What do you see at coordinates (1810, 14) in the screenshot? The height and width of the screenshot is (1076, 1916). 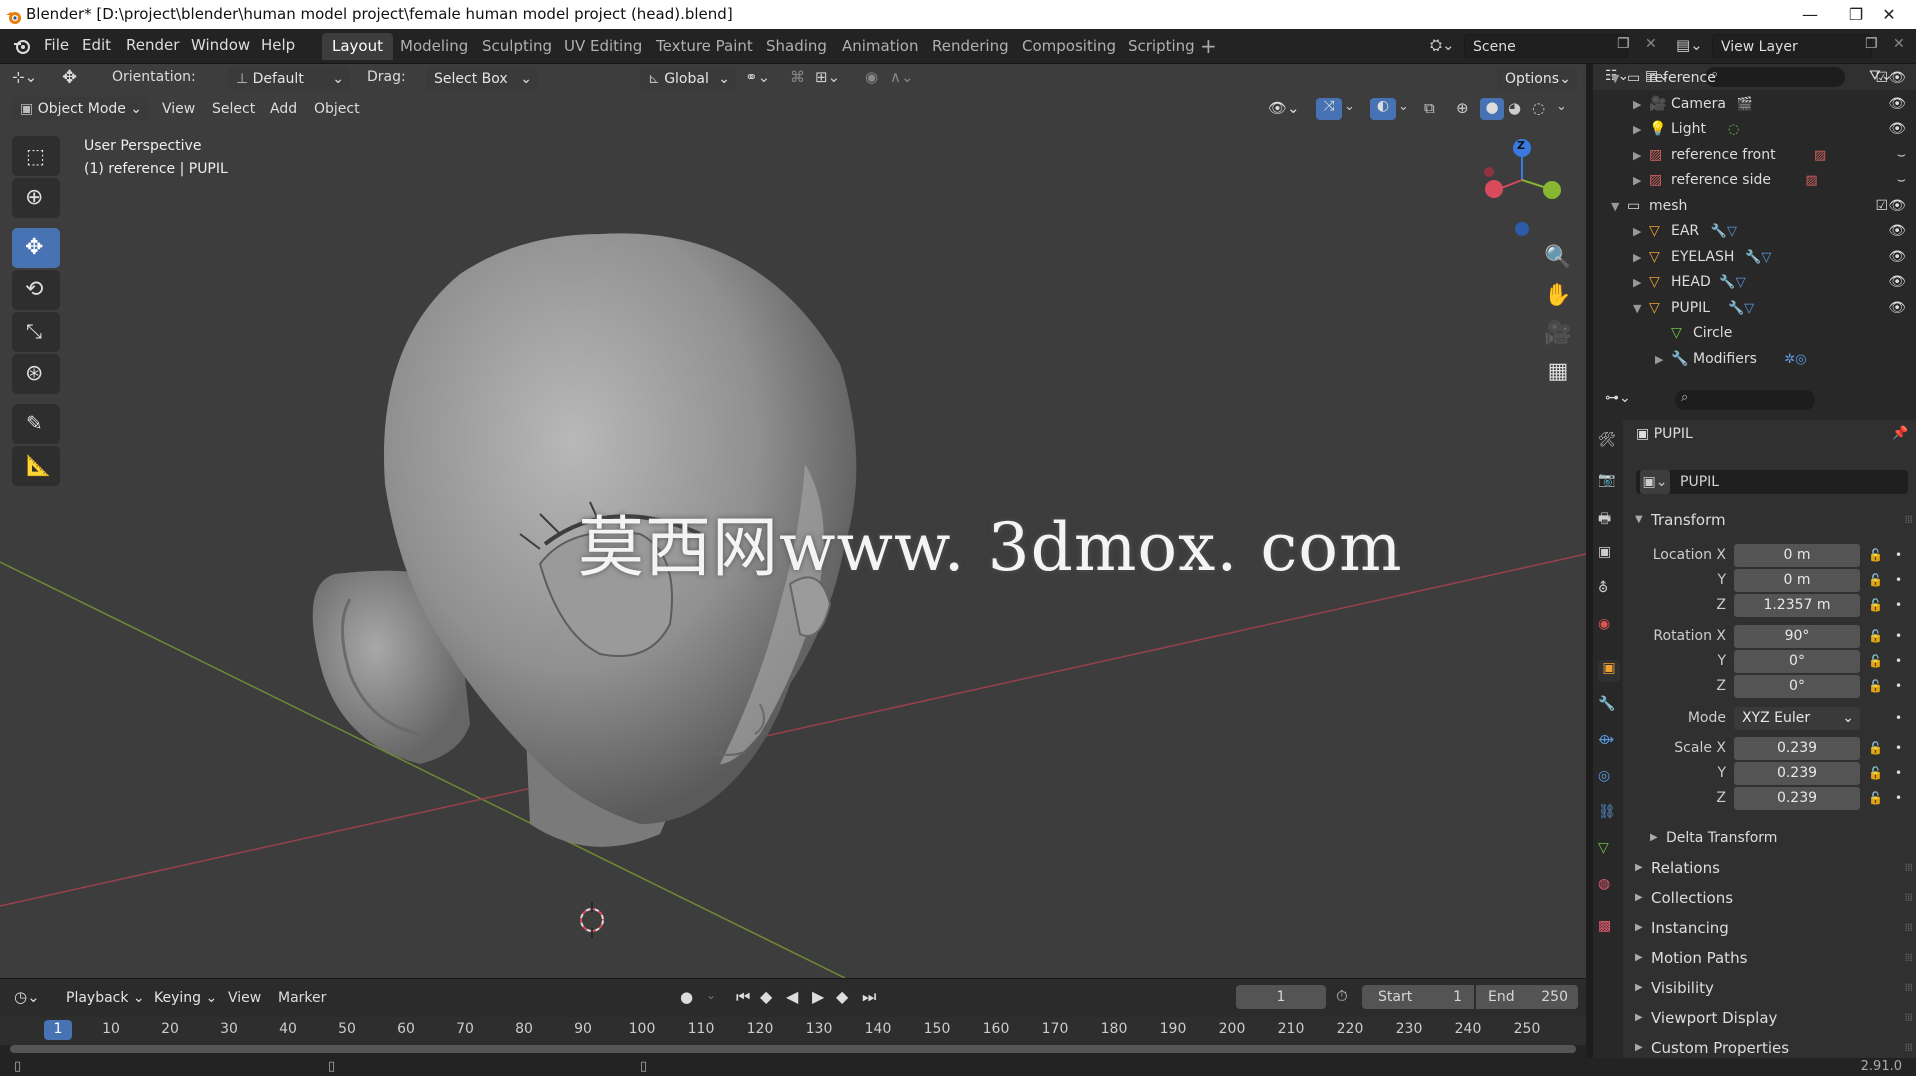 I see `minimize-button: —` at bounding box center [1810, 14].